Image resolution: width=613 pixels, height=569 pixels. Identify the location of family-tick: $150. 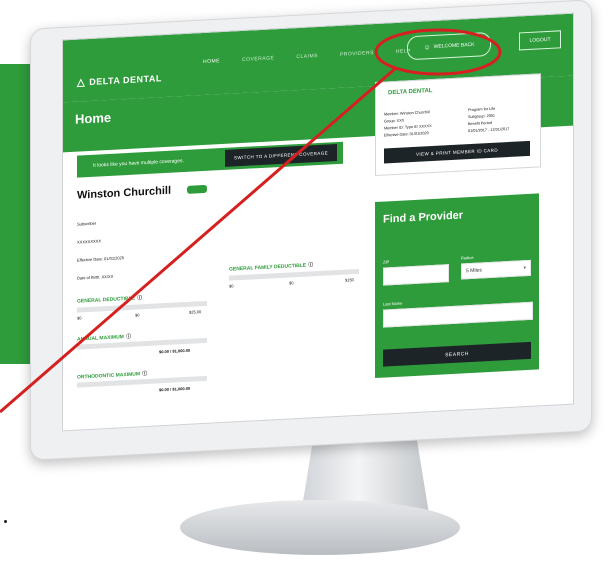
(349, 280).